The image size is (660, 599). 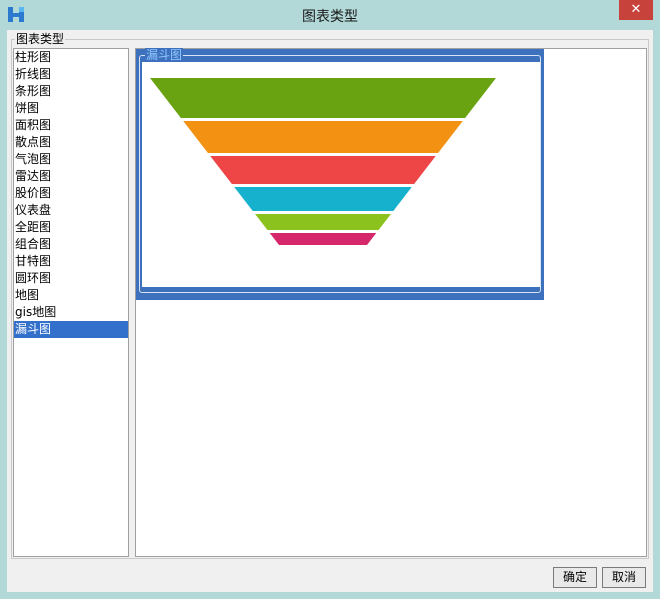 What do you see at coordinates (636, 10) in the screenshot?
I see `close-button: ✕` at bounding box center [636, 10].